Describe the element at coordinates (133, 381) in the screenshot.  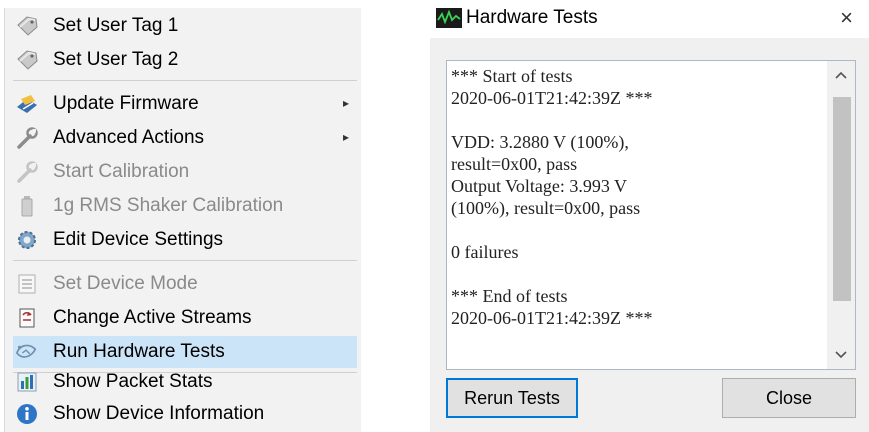
I see `menu-item-label: Show Packet Stats` at that location.